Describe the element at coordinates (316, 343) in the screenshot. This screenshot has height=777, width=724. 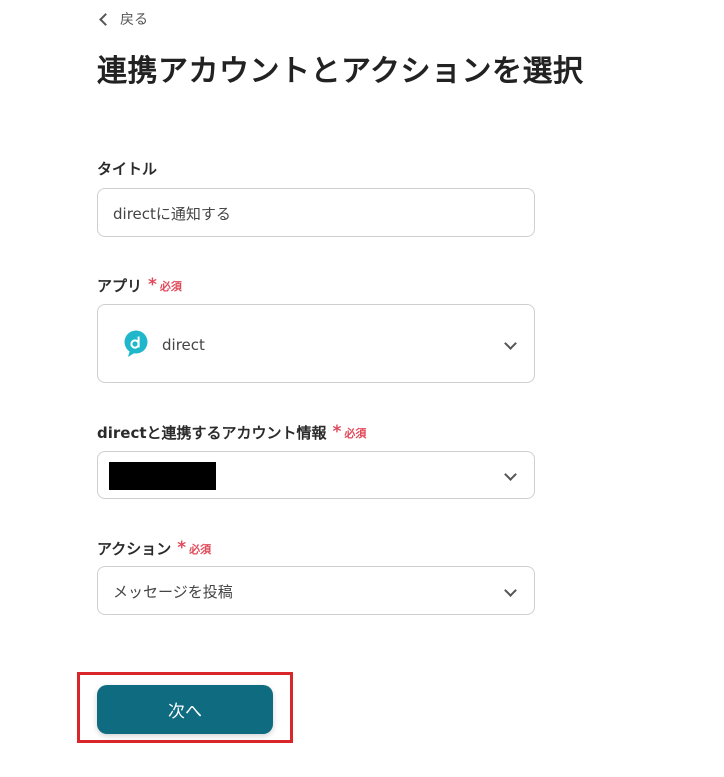
I see `app-select: direct` at that location.